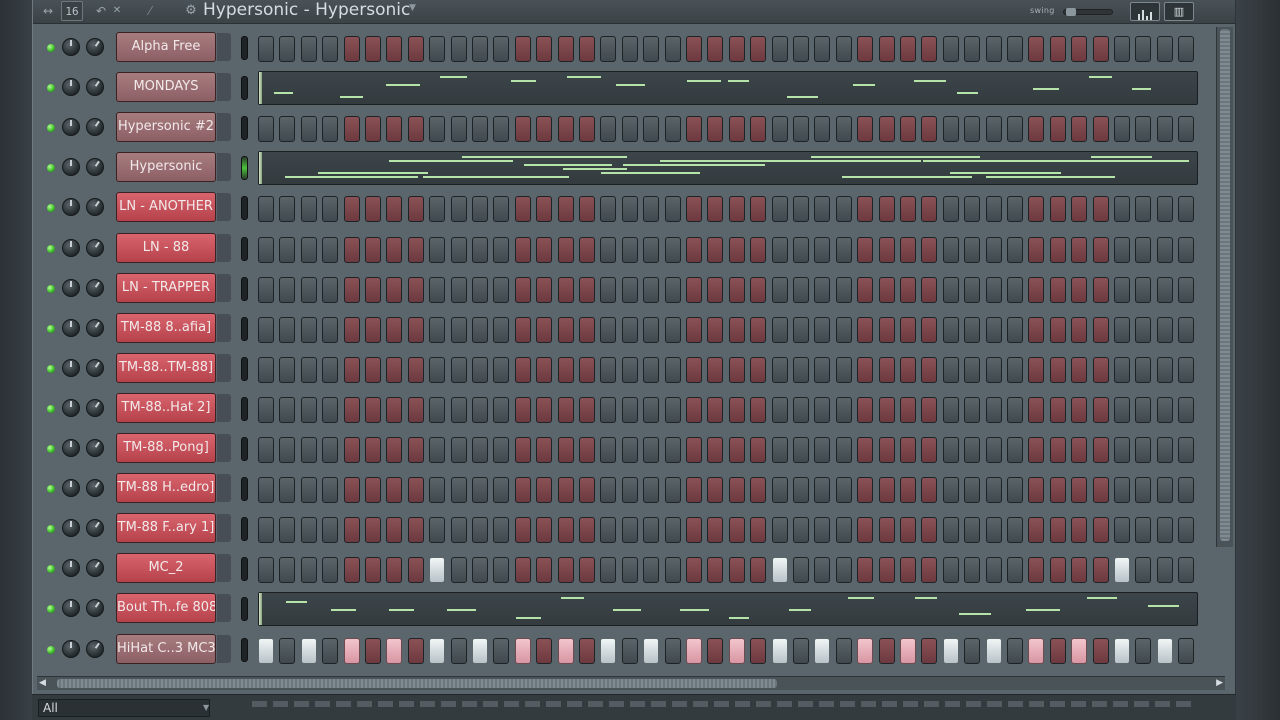  What do you see at coordinates (728, 88) in the screenshot?
I see `piano-roll-preview` at bounding box center [728, 88].